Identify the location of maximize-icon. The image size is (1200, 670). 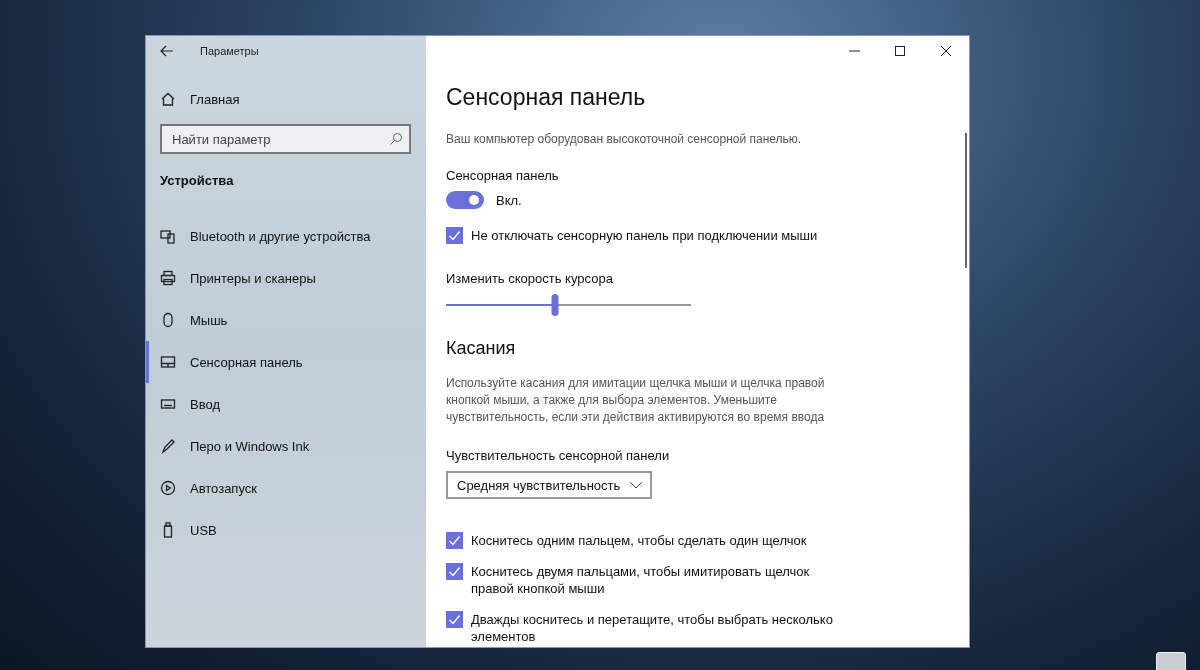
(900, 51).